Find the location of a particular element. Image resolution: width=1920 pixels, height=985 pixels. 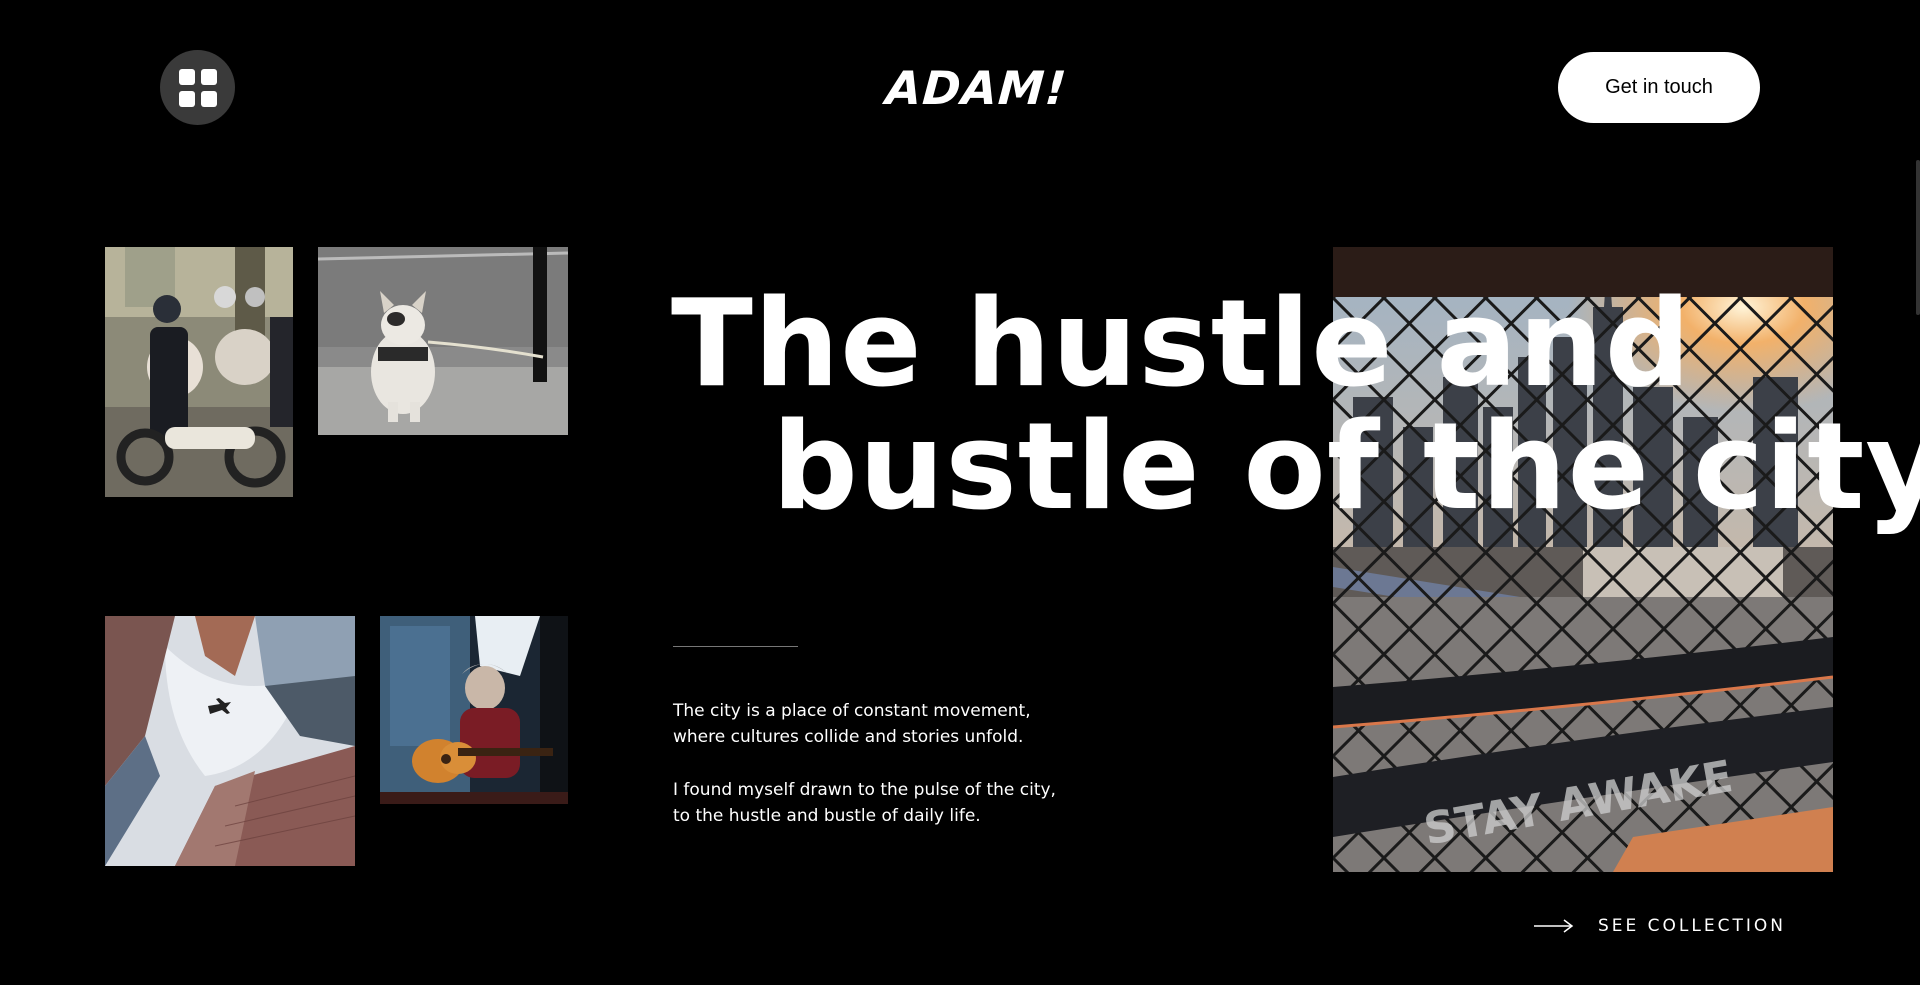

grid-icon is located at coordinates (197, 87).